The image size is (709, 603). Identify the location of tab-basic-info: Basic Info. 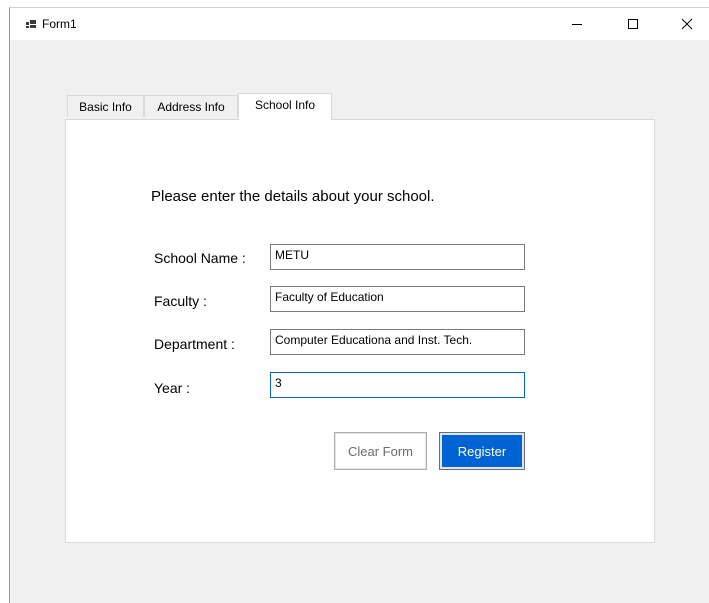
(105, 106).